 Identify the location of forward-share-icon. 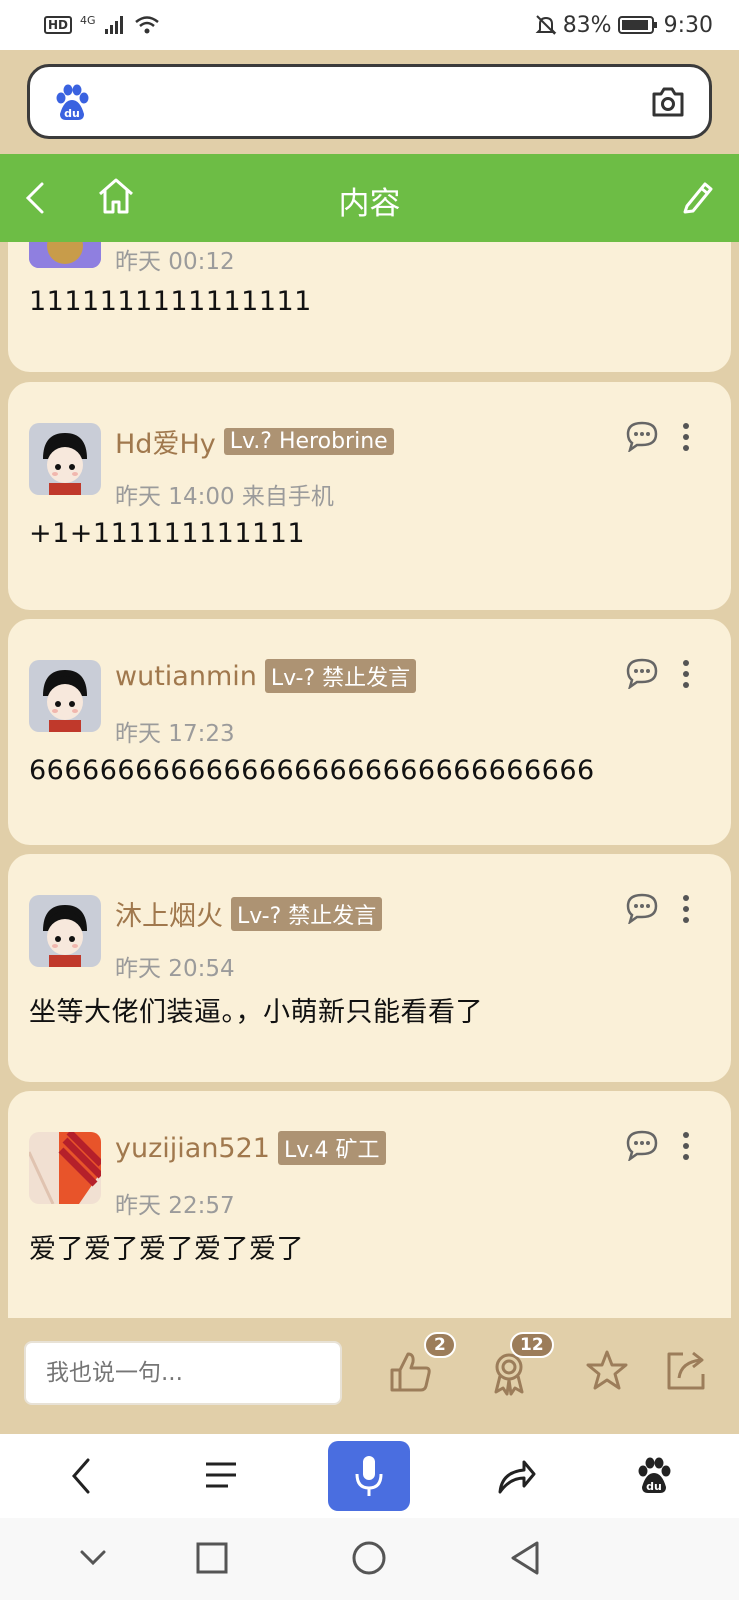
(516, 1477).